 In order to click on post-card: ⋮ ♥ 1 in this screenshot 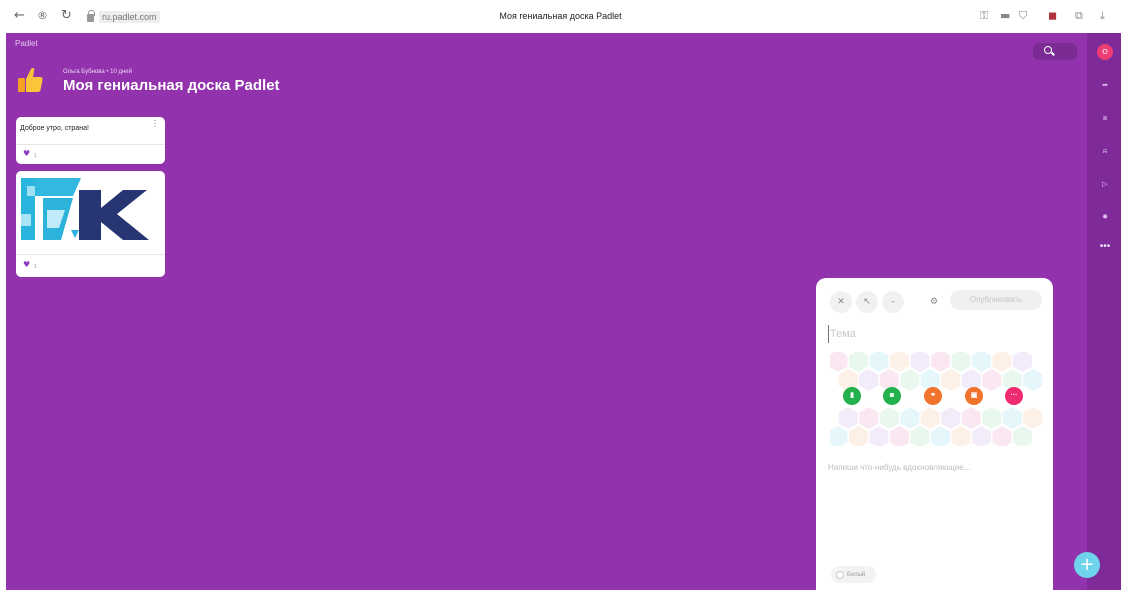, I will do `click(90, 224)`.